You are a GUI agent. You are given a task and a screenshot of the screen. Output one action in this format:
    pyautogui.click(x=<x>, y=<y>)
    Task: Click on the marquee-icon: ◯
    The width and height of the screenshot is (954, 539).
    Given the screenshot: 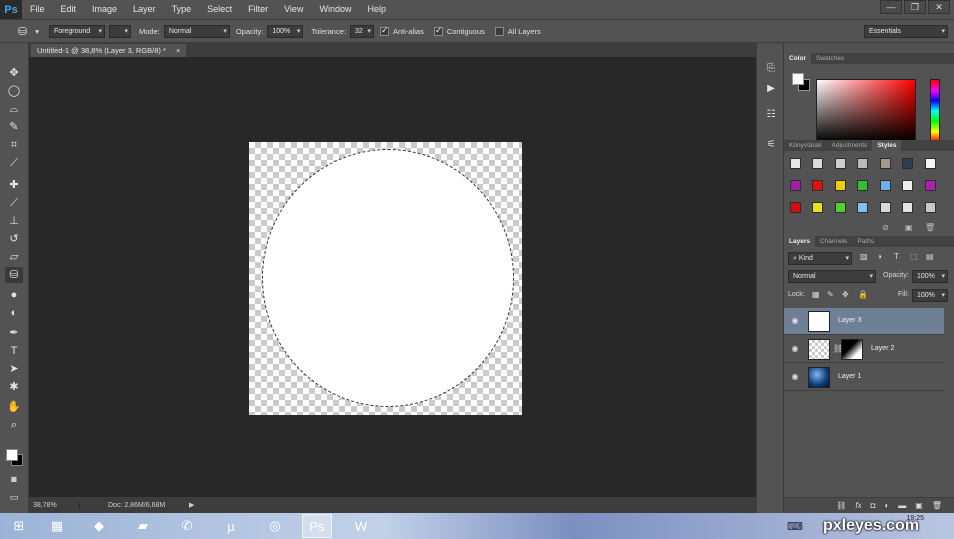 What is the action you would take?
    pyautogui.click(x=14, y=91)
    